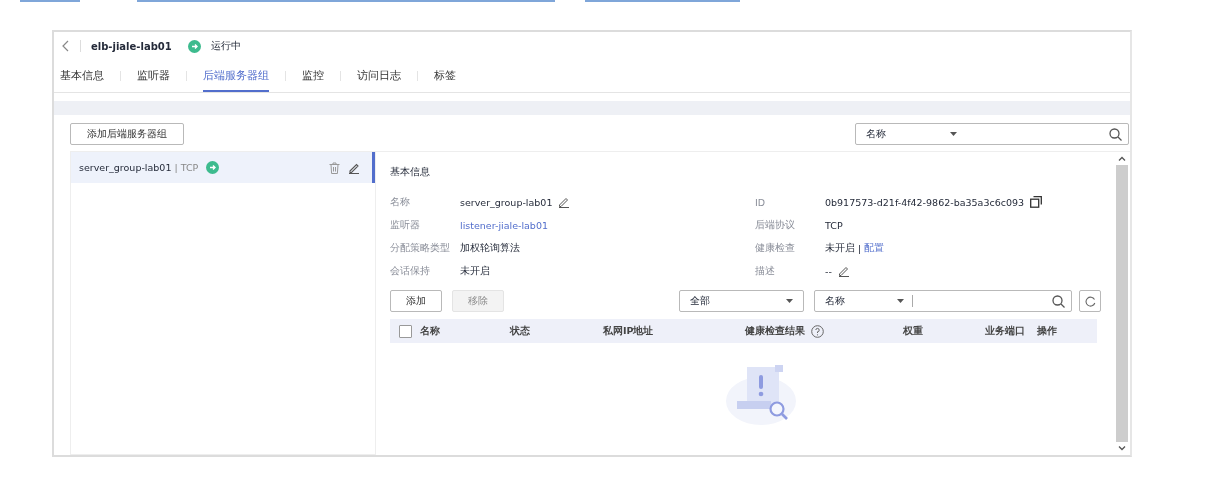  What do you see at coordinates (490, 248) in the screenshot?
I see `field-value: 加权轮询算法` at bounding box center [490, 248].